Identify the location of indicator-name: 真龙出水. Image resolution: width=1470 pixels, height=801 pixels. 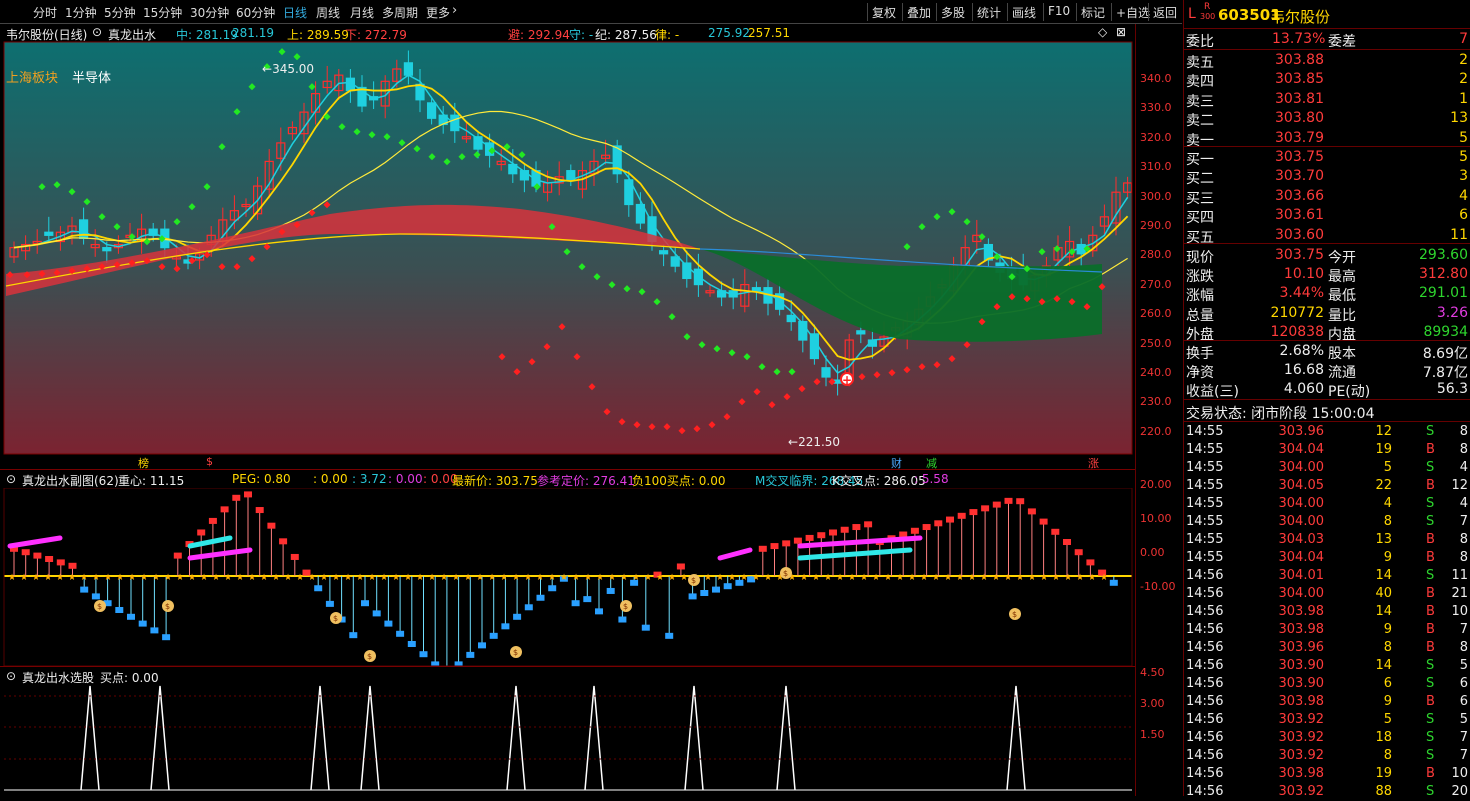
(132, 34).